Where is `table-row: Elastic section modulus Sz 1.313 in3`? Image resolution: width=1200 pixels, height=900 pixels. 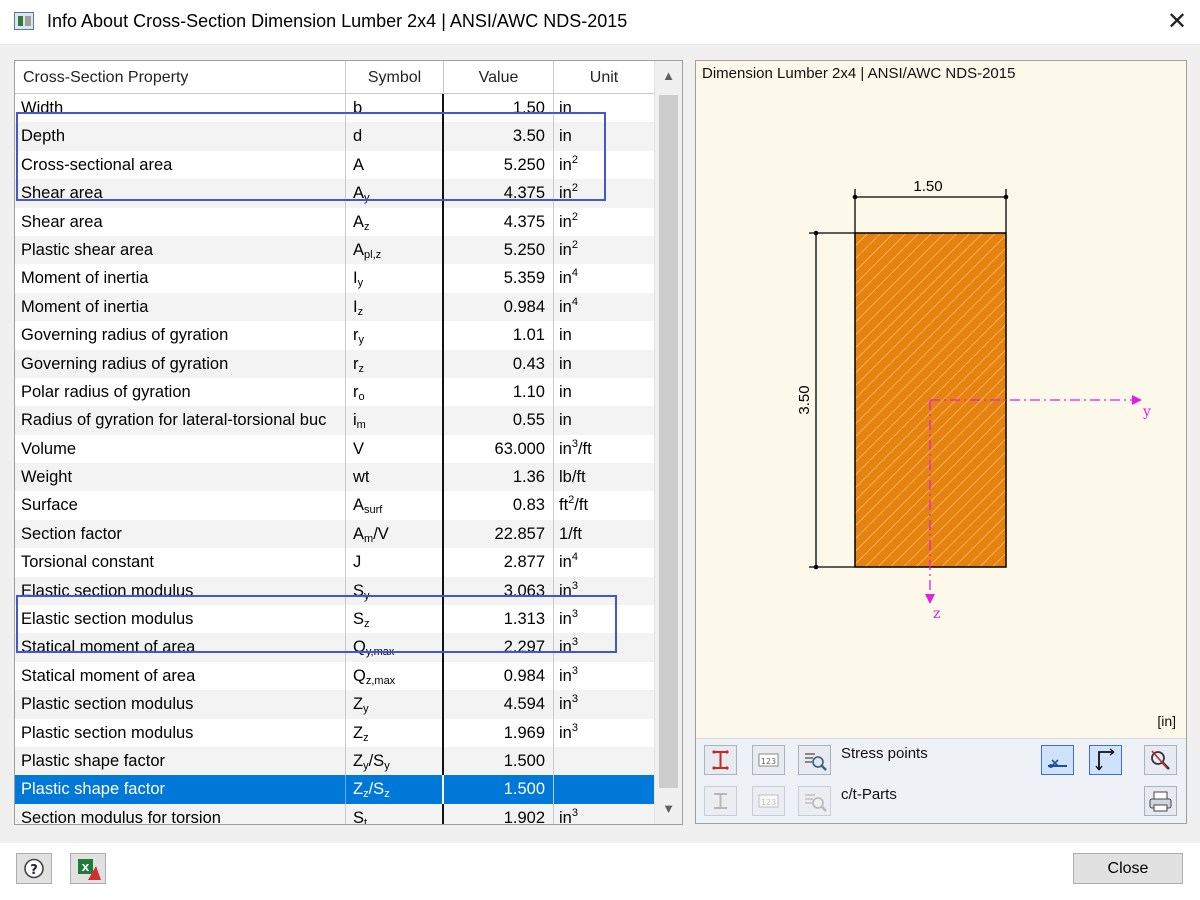 table-row: Elastic section modulus Sz 1.313 in3 is located at coordinates (335, 619).